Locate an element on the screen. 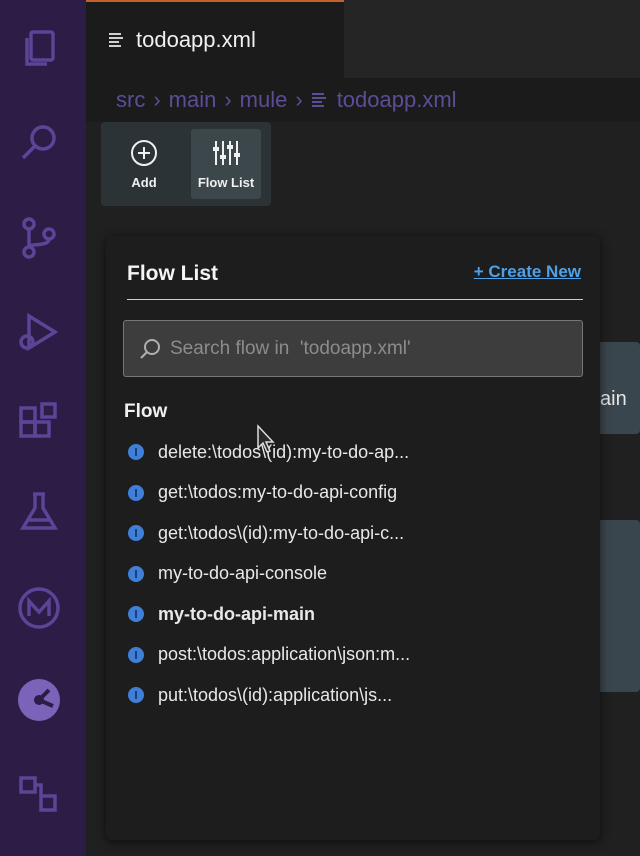 The width and height of the screenshot is (640, 856). remote-icon is located at coordinates (39, 794).